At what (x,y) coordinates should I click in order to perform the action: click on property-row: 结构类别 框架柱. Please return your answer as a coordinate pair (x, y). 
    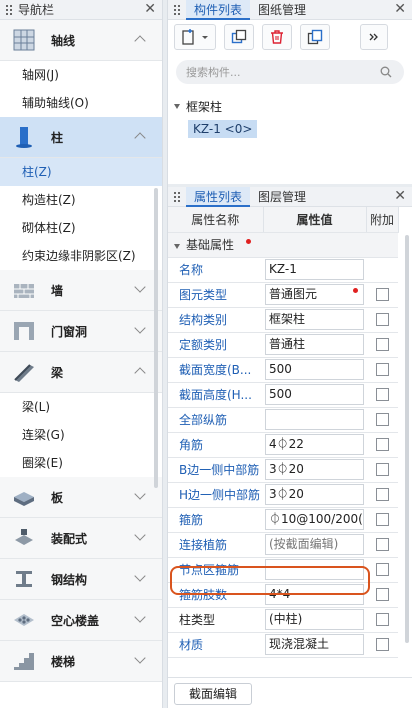
    Looking at the image, I should click on (283, 320).